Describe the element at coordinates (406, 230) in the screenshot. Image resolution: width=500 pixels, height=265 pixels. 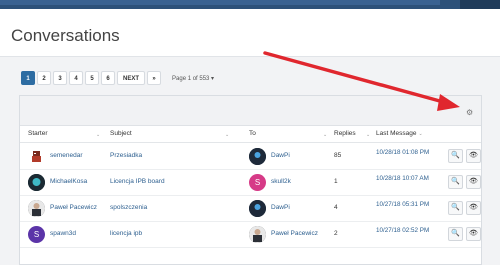
I see `last-message-date: 10/27/18 02:52 PM` at that location.